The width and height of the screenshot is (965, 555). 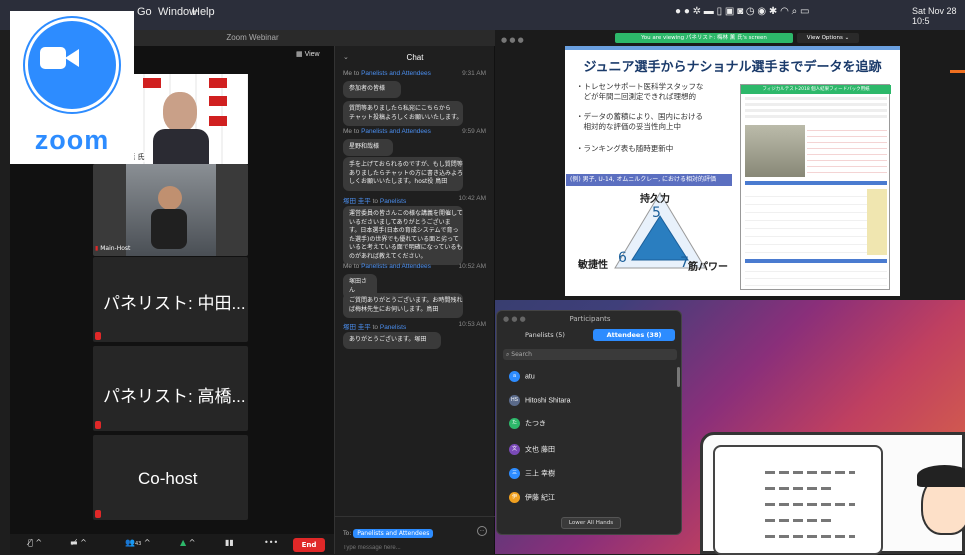 I want to click on meeting-toolbar: 🎙̸ ^ ▬̸ ^ 👥43 ^ ▲ ^ ▮▮ •••, so click(x=172, y=544).